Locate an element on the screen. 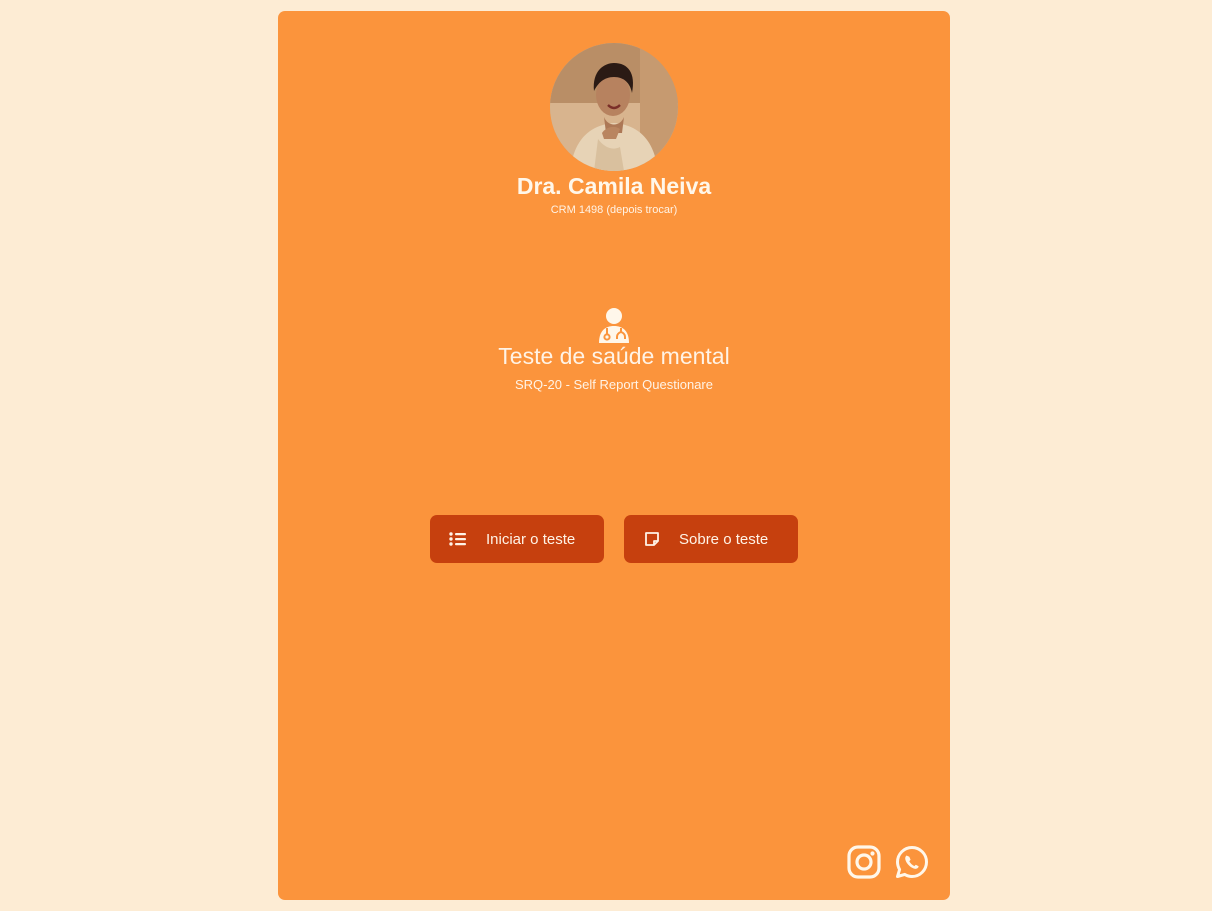  note-icon is located at coordinates (652, 539).